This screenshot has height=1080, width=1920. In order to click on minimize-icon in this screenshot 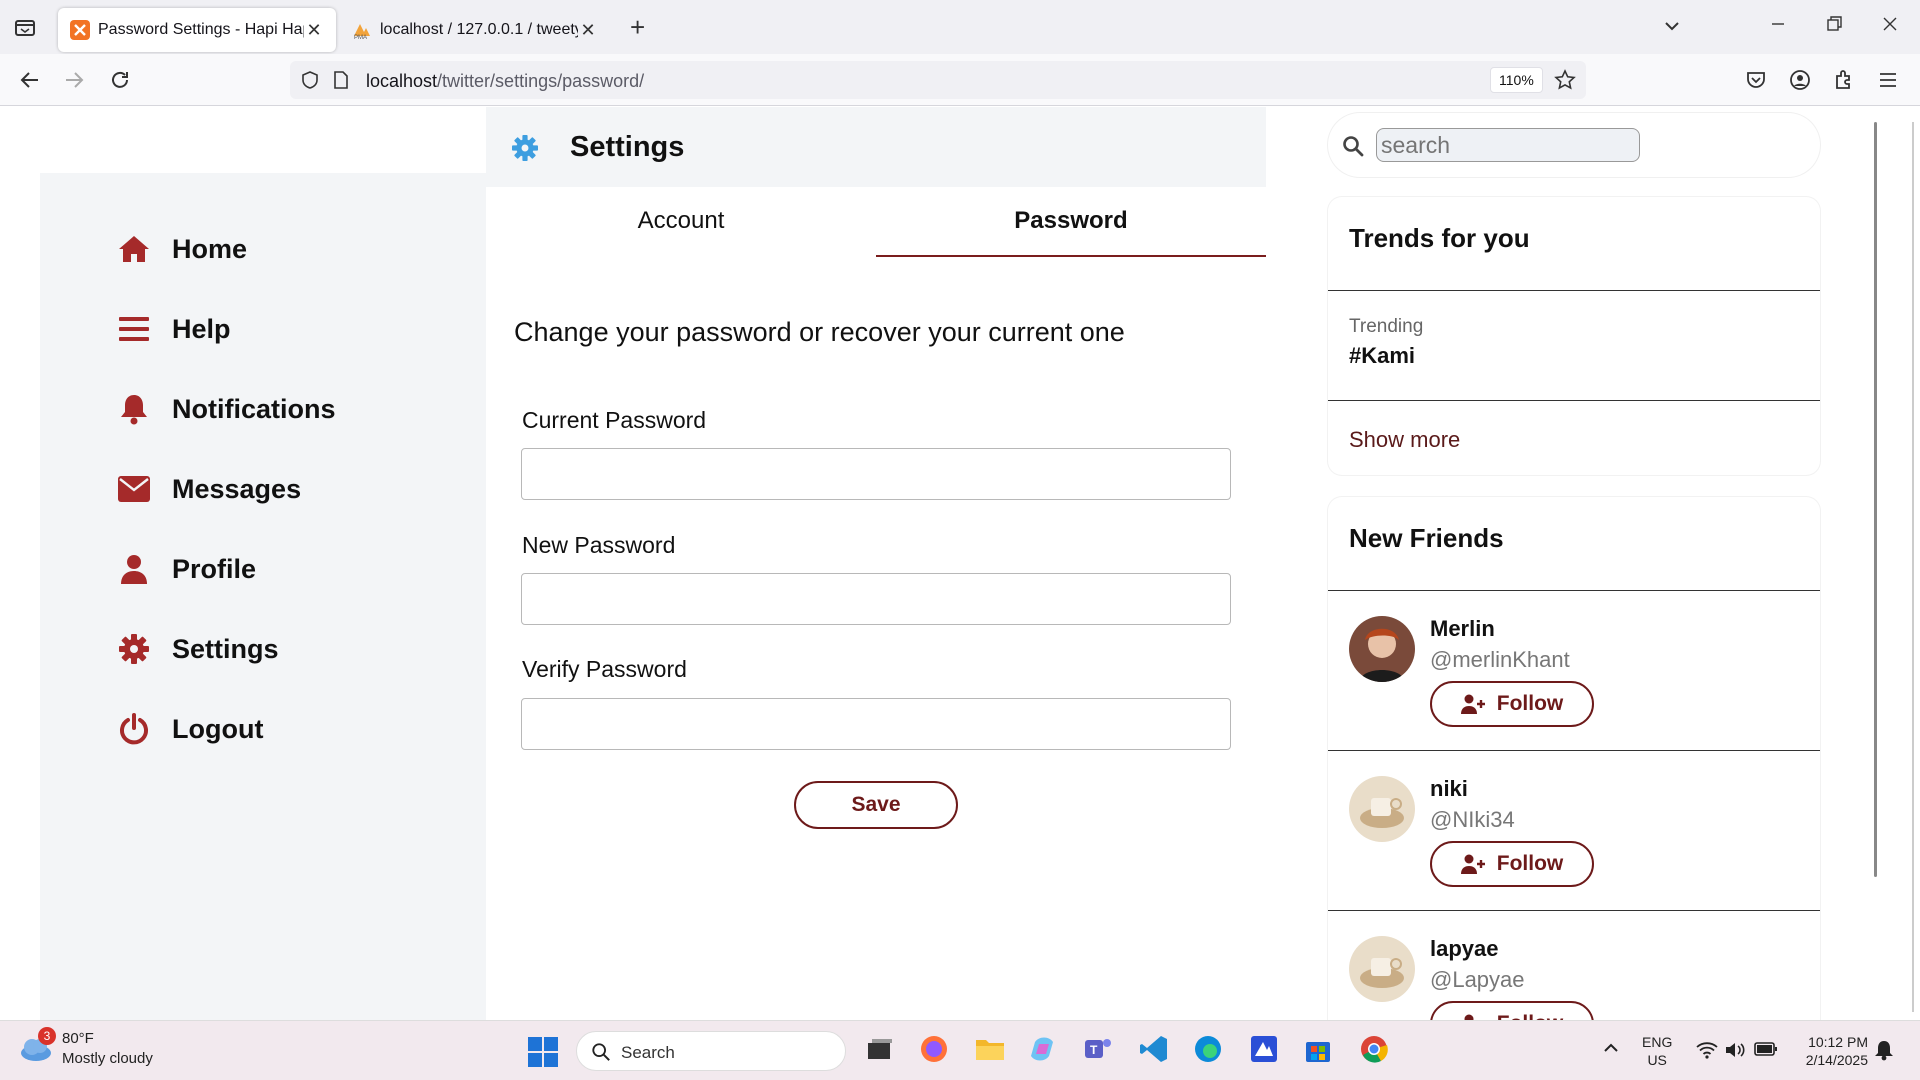, I will do `click(1778, 26)`.